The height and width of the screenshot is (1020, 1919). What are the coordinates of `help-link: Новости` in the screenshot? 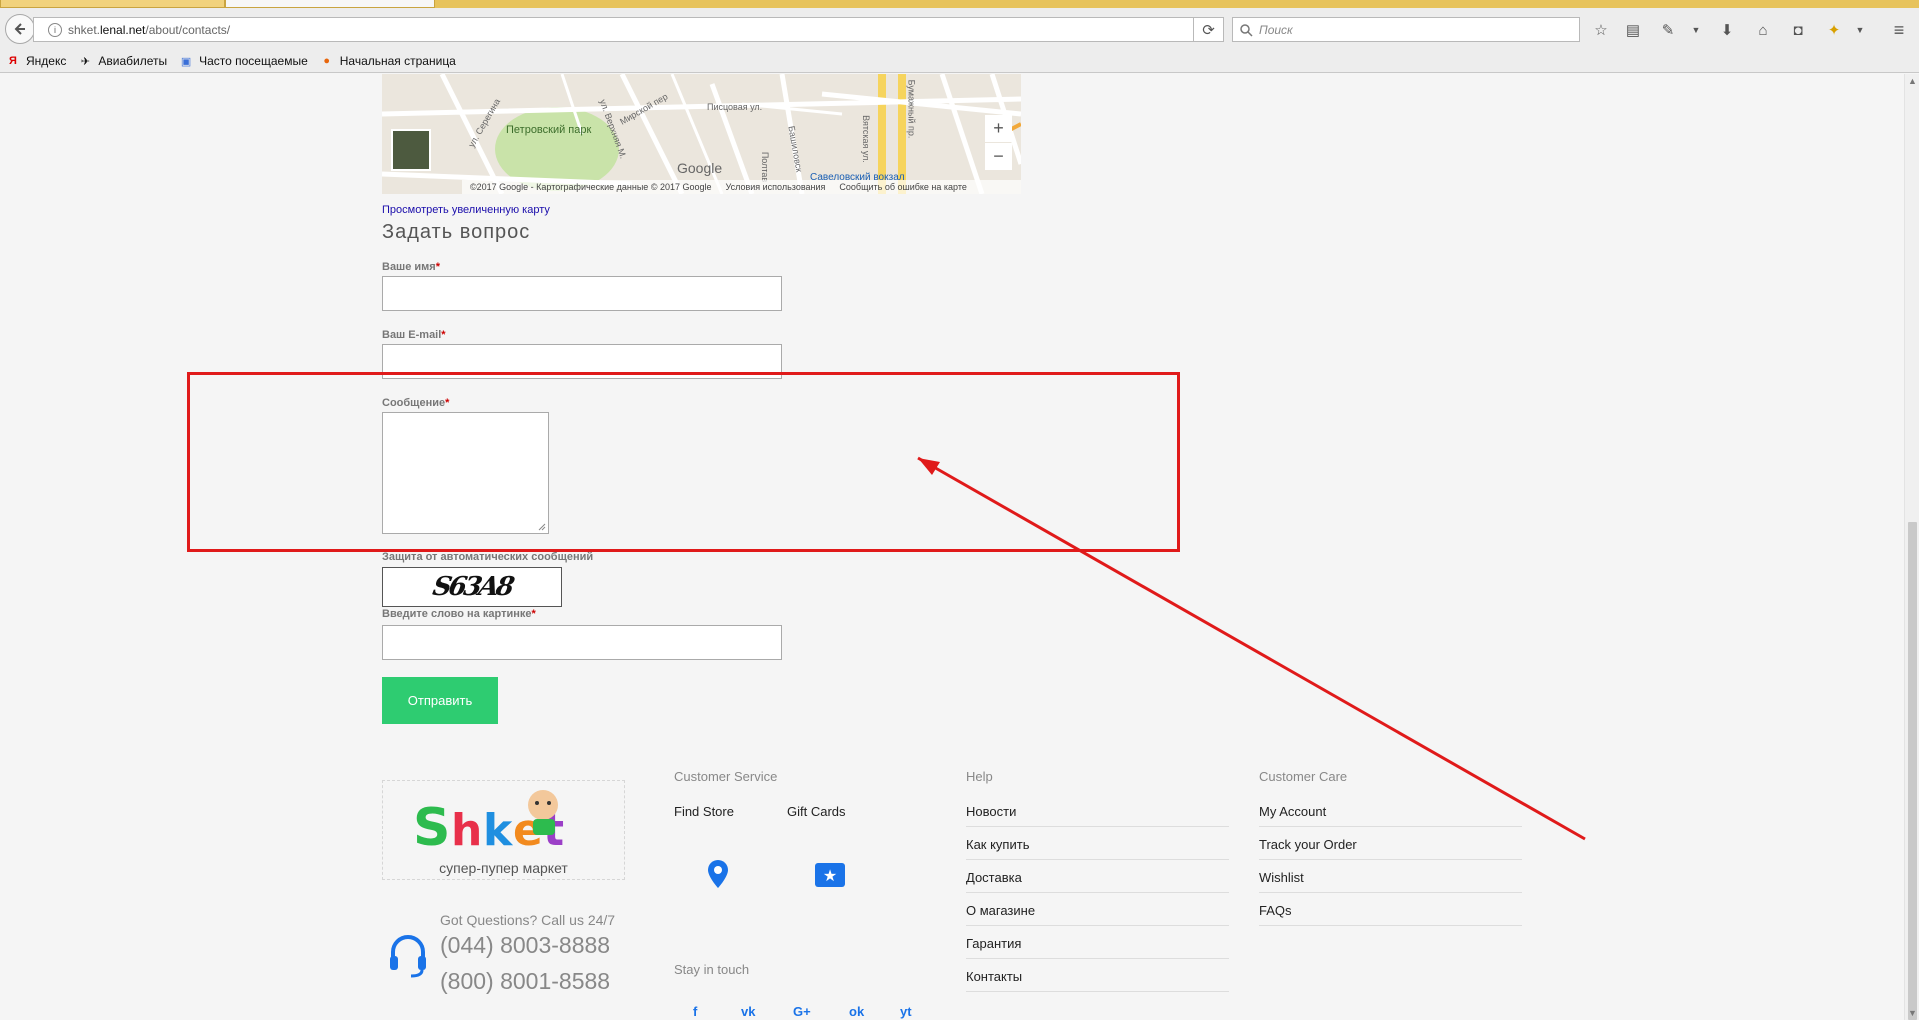 It's located at (991, 811).